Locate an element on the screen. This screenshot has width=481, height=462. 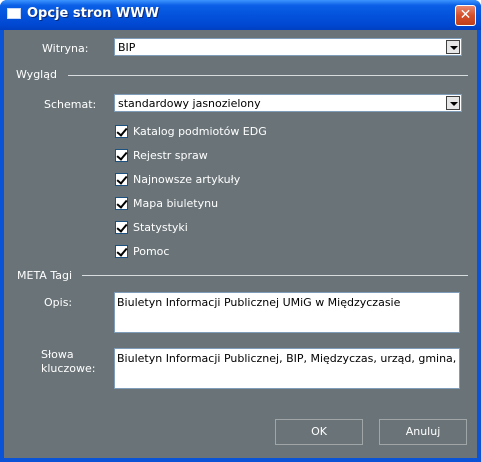
checkbox-bulletin-map-label: Mapa biuletynu is located at coordinates (175, 203).